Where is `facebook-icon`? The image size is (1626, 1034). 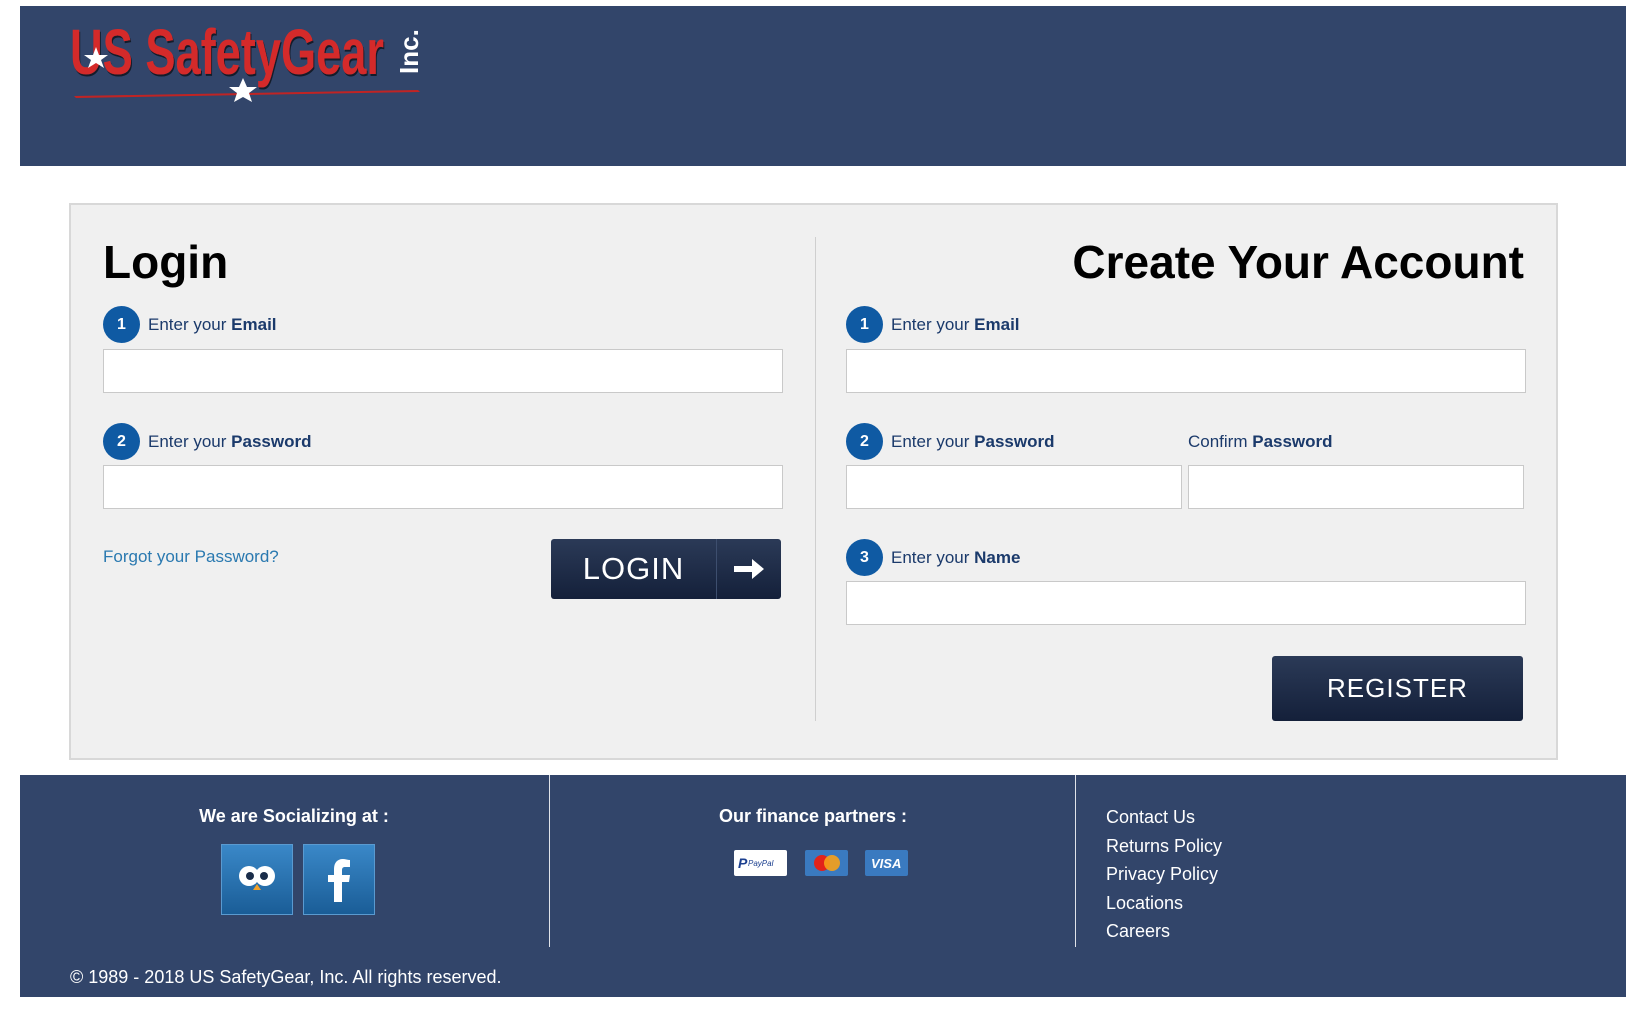 facebook-icon is located at coordinates (339, 879).